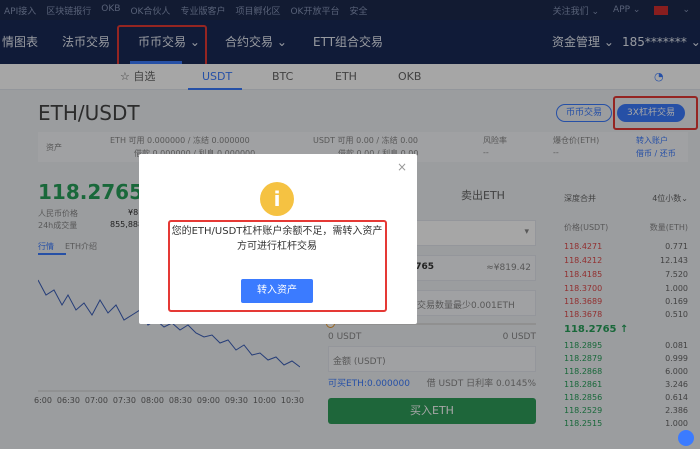 The width and height of the screenshot is (700, 449). Describe the element at coordinates (686, 438) in the screenshot. I see `chat-support-icon` at that location.